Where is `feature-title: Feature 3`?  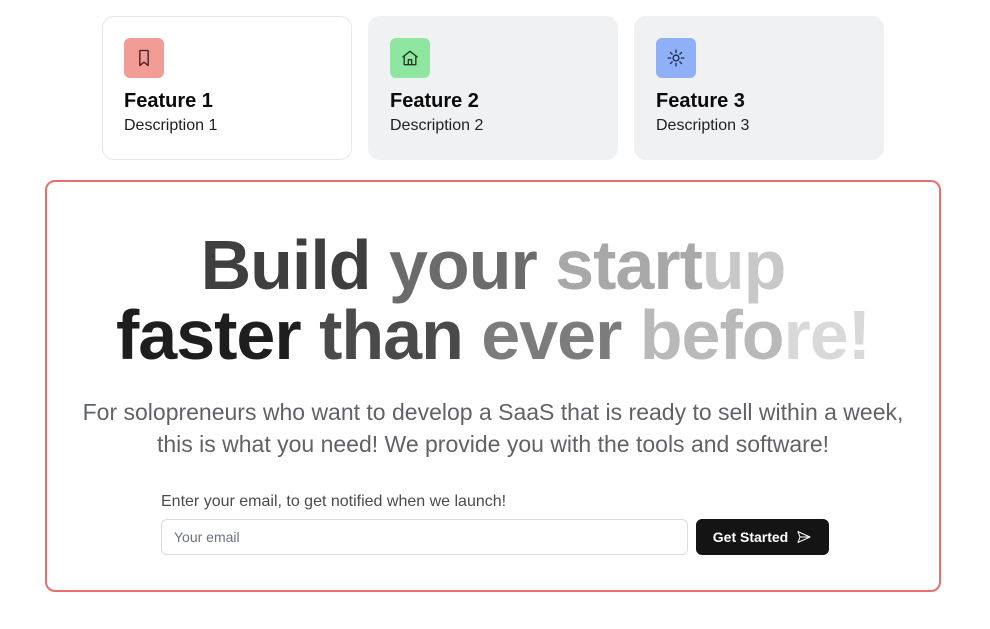
feature-title: Feature 3 is located at coordinates (700, 101).